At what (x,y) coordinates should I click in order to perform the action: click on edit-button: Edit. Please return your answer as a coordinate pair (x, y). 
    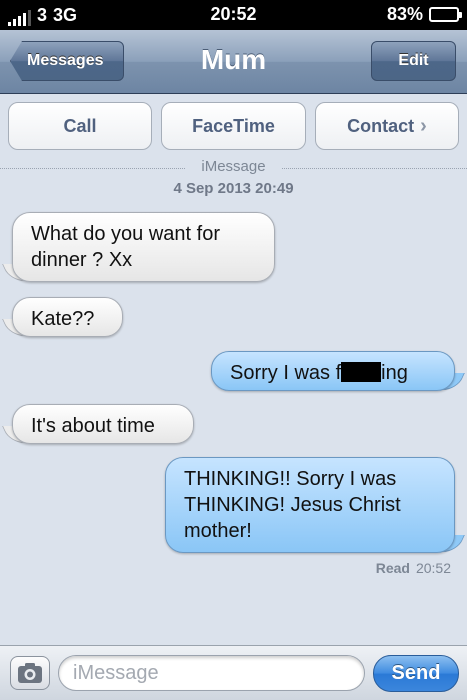
    Looking at the image, I should click on (413, 61).